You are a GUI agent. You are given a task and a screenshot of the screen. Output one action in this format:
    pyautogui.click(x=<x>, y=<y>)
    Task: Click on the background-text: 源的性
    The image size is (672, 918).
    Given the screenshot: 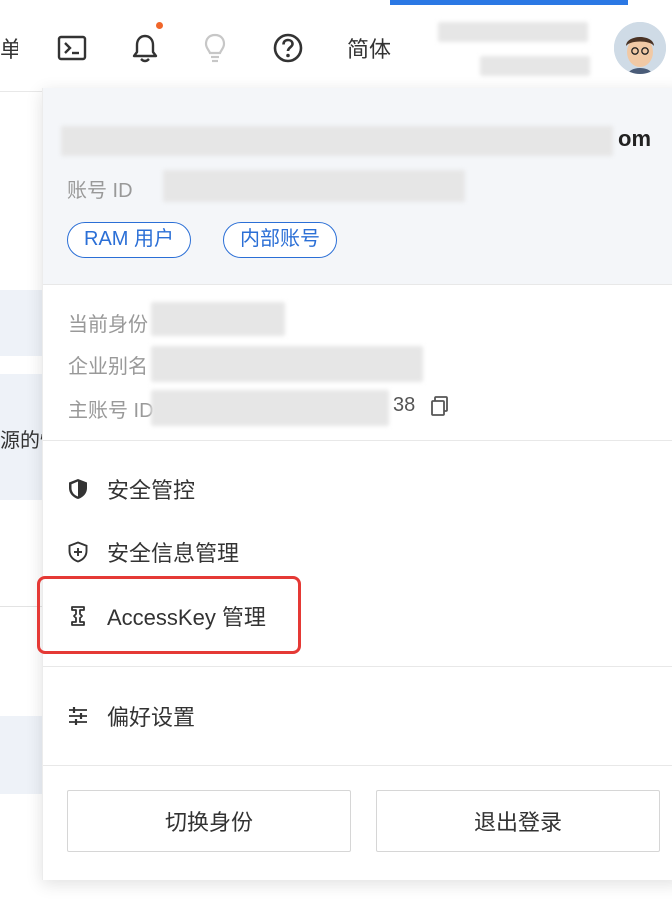 What is the action you would take?
    pyautogui.click(x=21, y=441)
    